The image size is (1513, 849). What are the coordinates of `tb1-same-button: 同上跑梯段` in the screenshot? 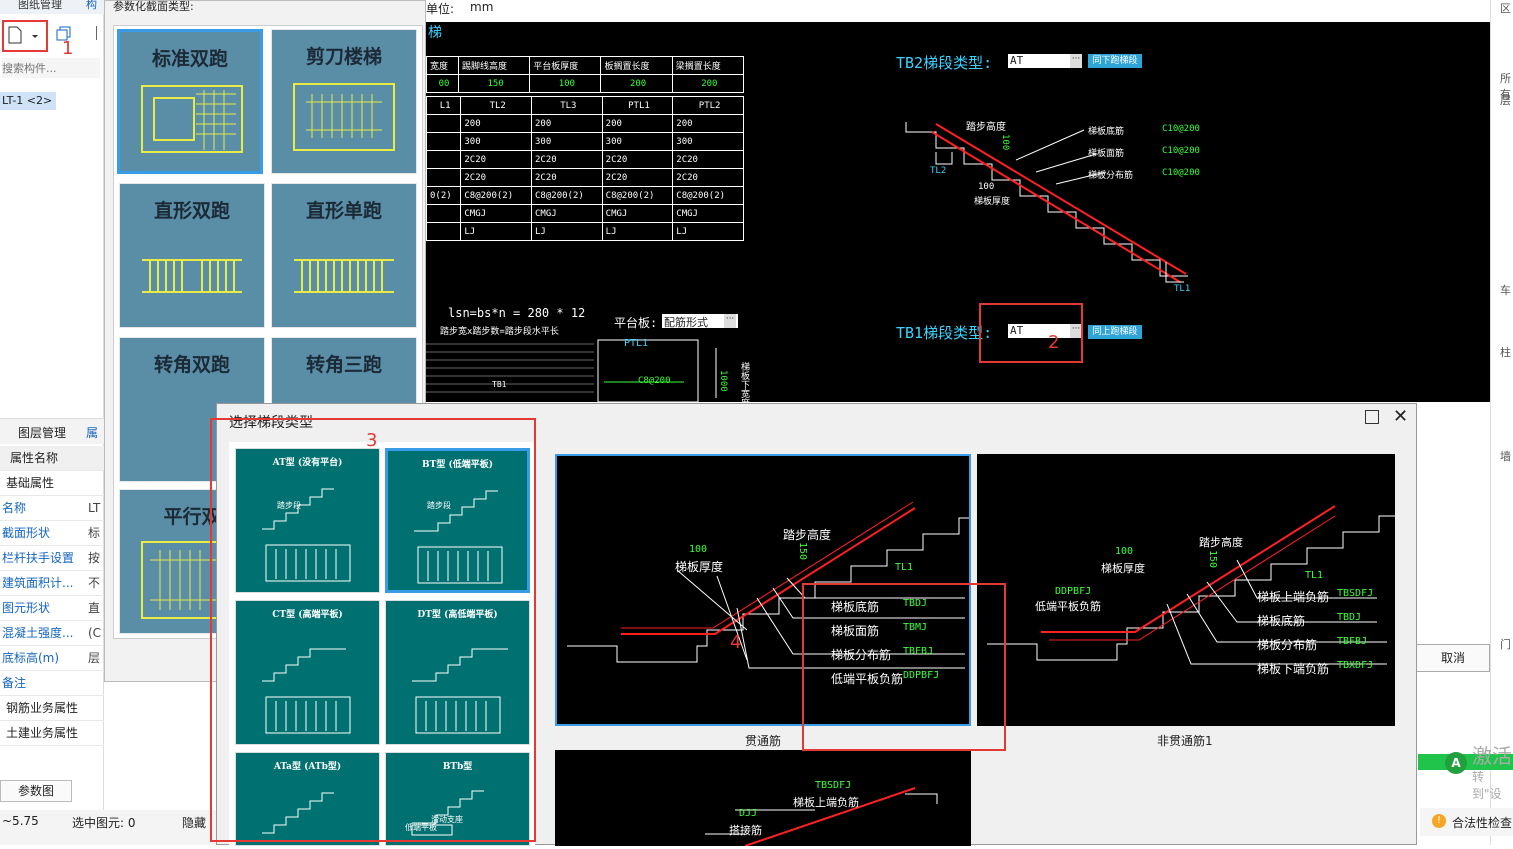 It's located at (1115, 332).